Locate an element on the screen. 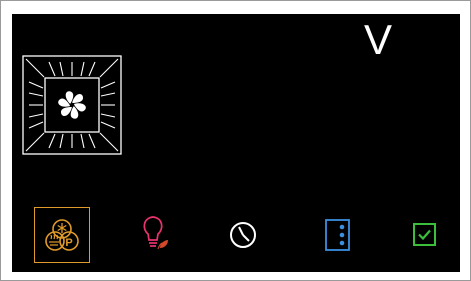 This screenshot has height=281, width=471. checkmark-icon is located at coordinates (425, 235).